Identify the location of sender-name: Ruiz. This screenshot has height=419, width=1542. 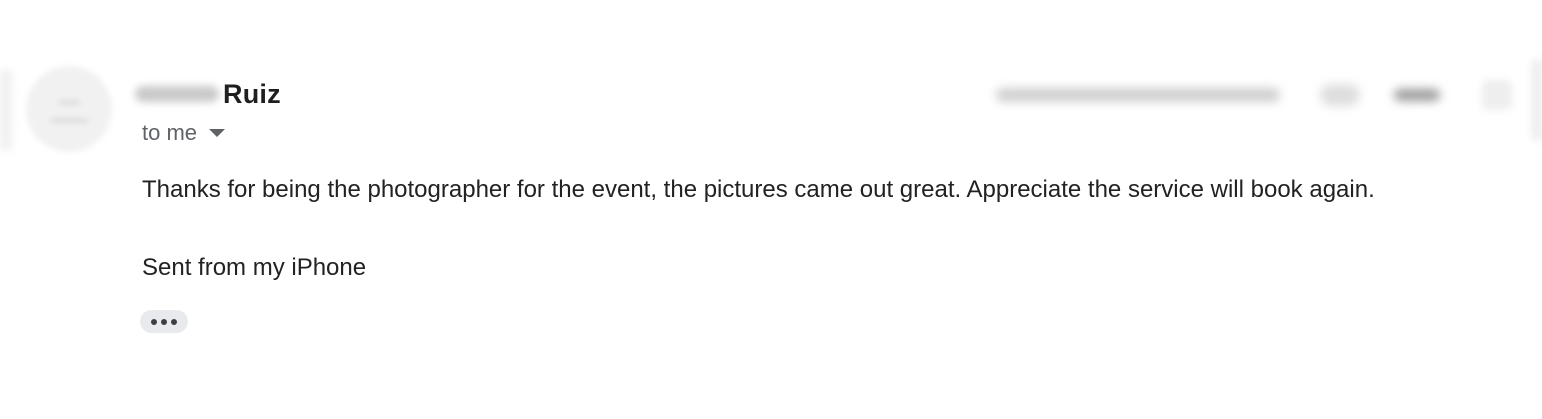
(252, 94).